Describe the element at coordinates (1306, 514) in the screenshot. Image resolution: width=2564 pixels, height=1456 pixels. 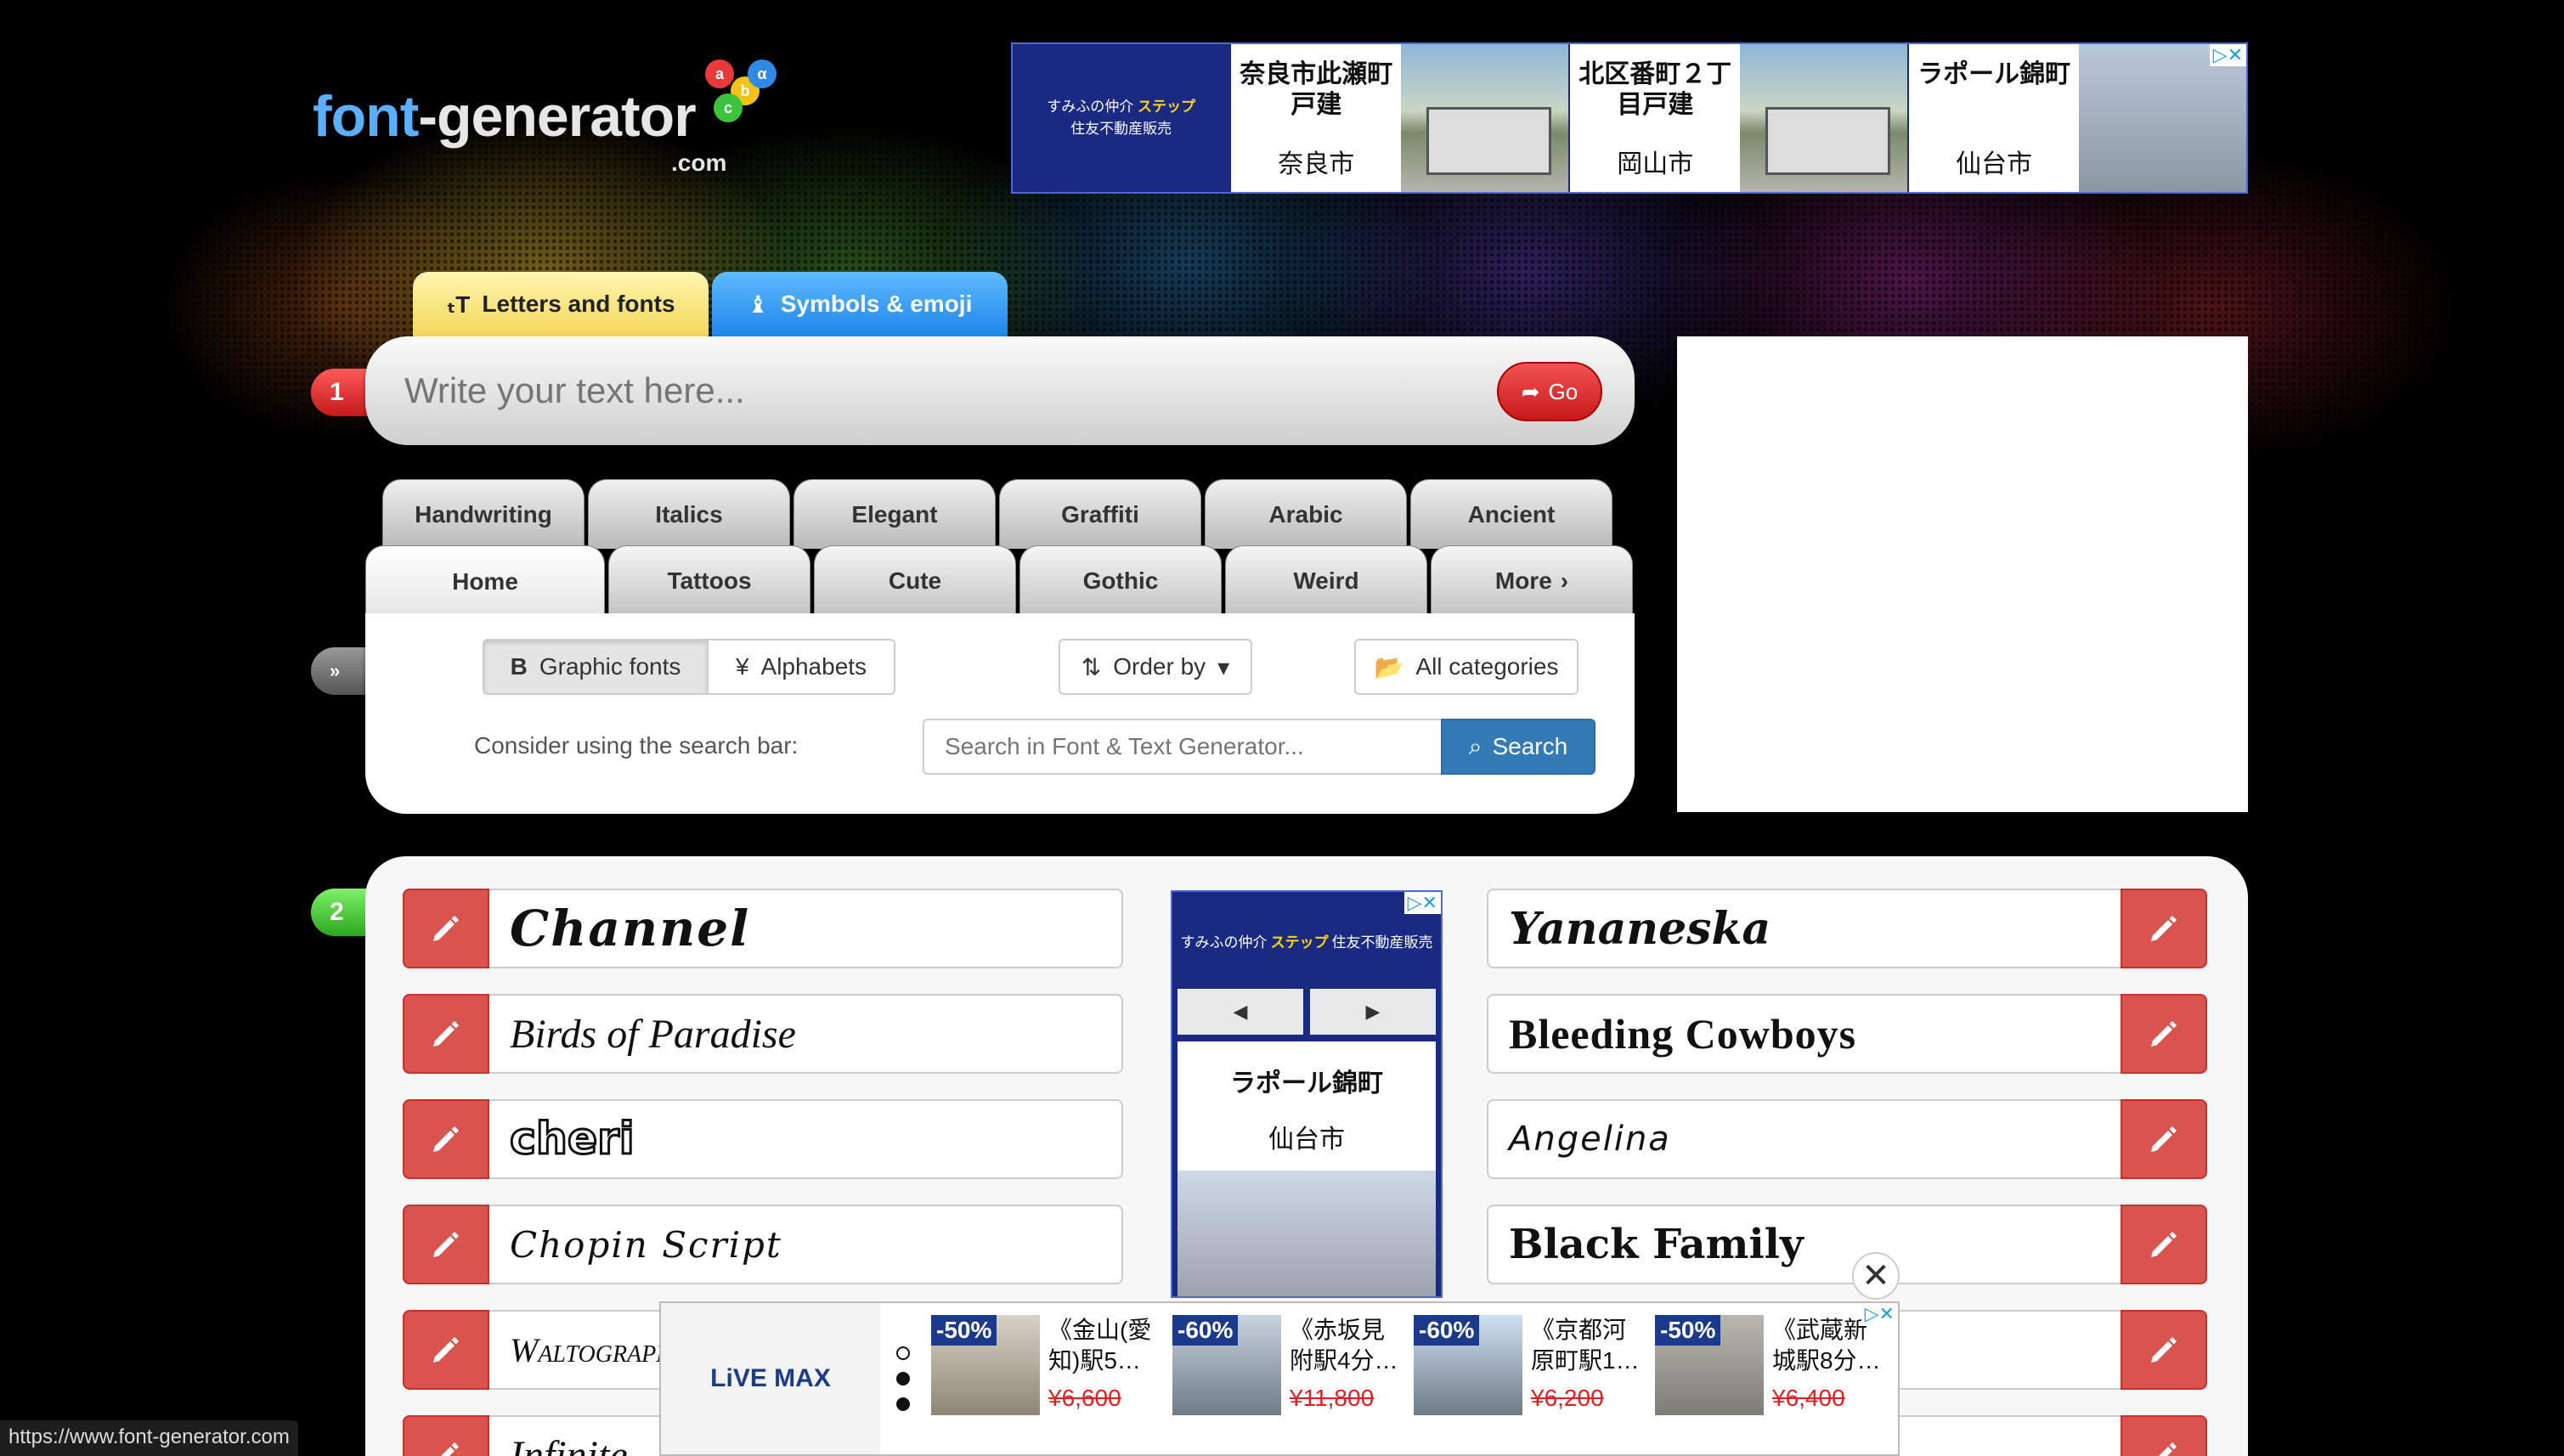
I see `category-arabic: Arabic` at that location.